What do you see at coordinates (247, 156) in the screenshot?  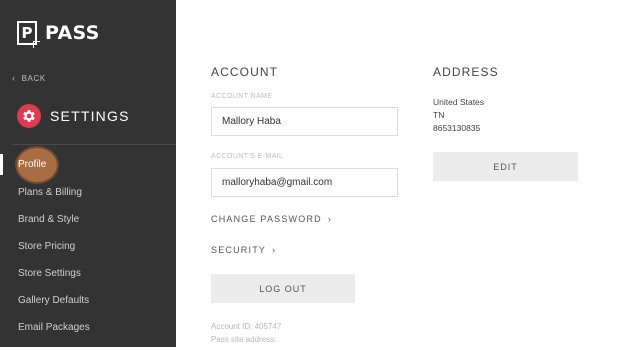 I see `account-email-label: ACCOUNT'S E-MAIL` at bounding box center [247, 156].